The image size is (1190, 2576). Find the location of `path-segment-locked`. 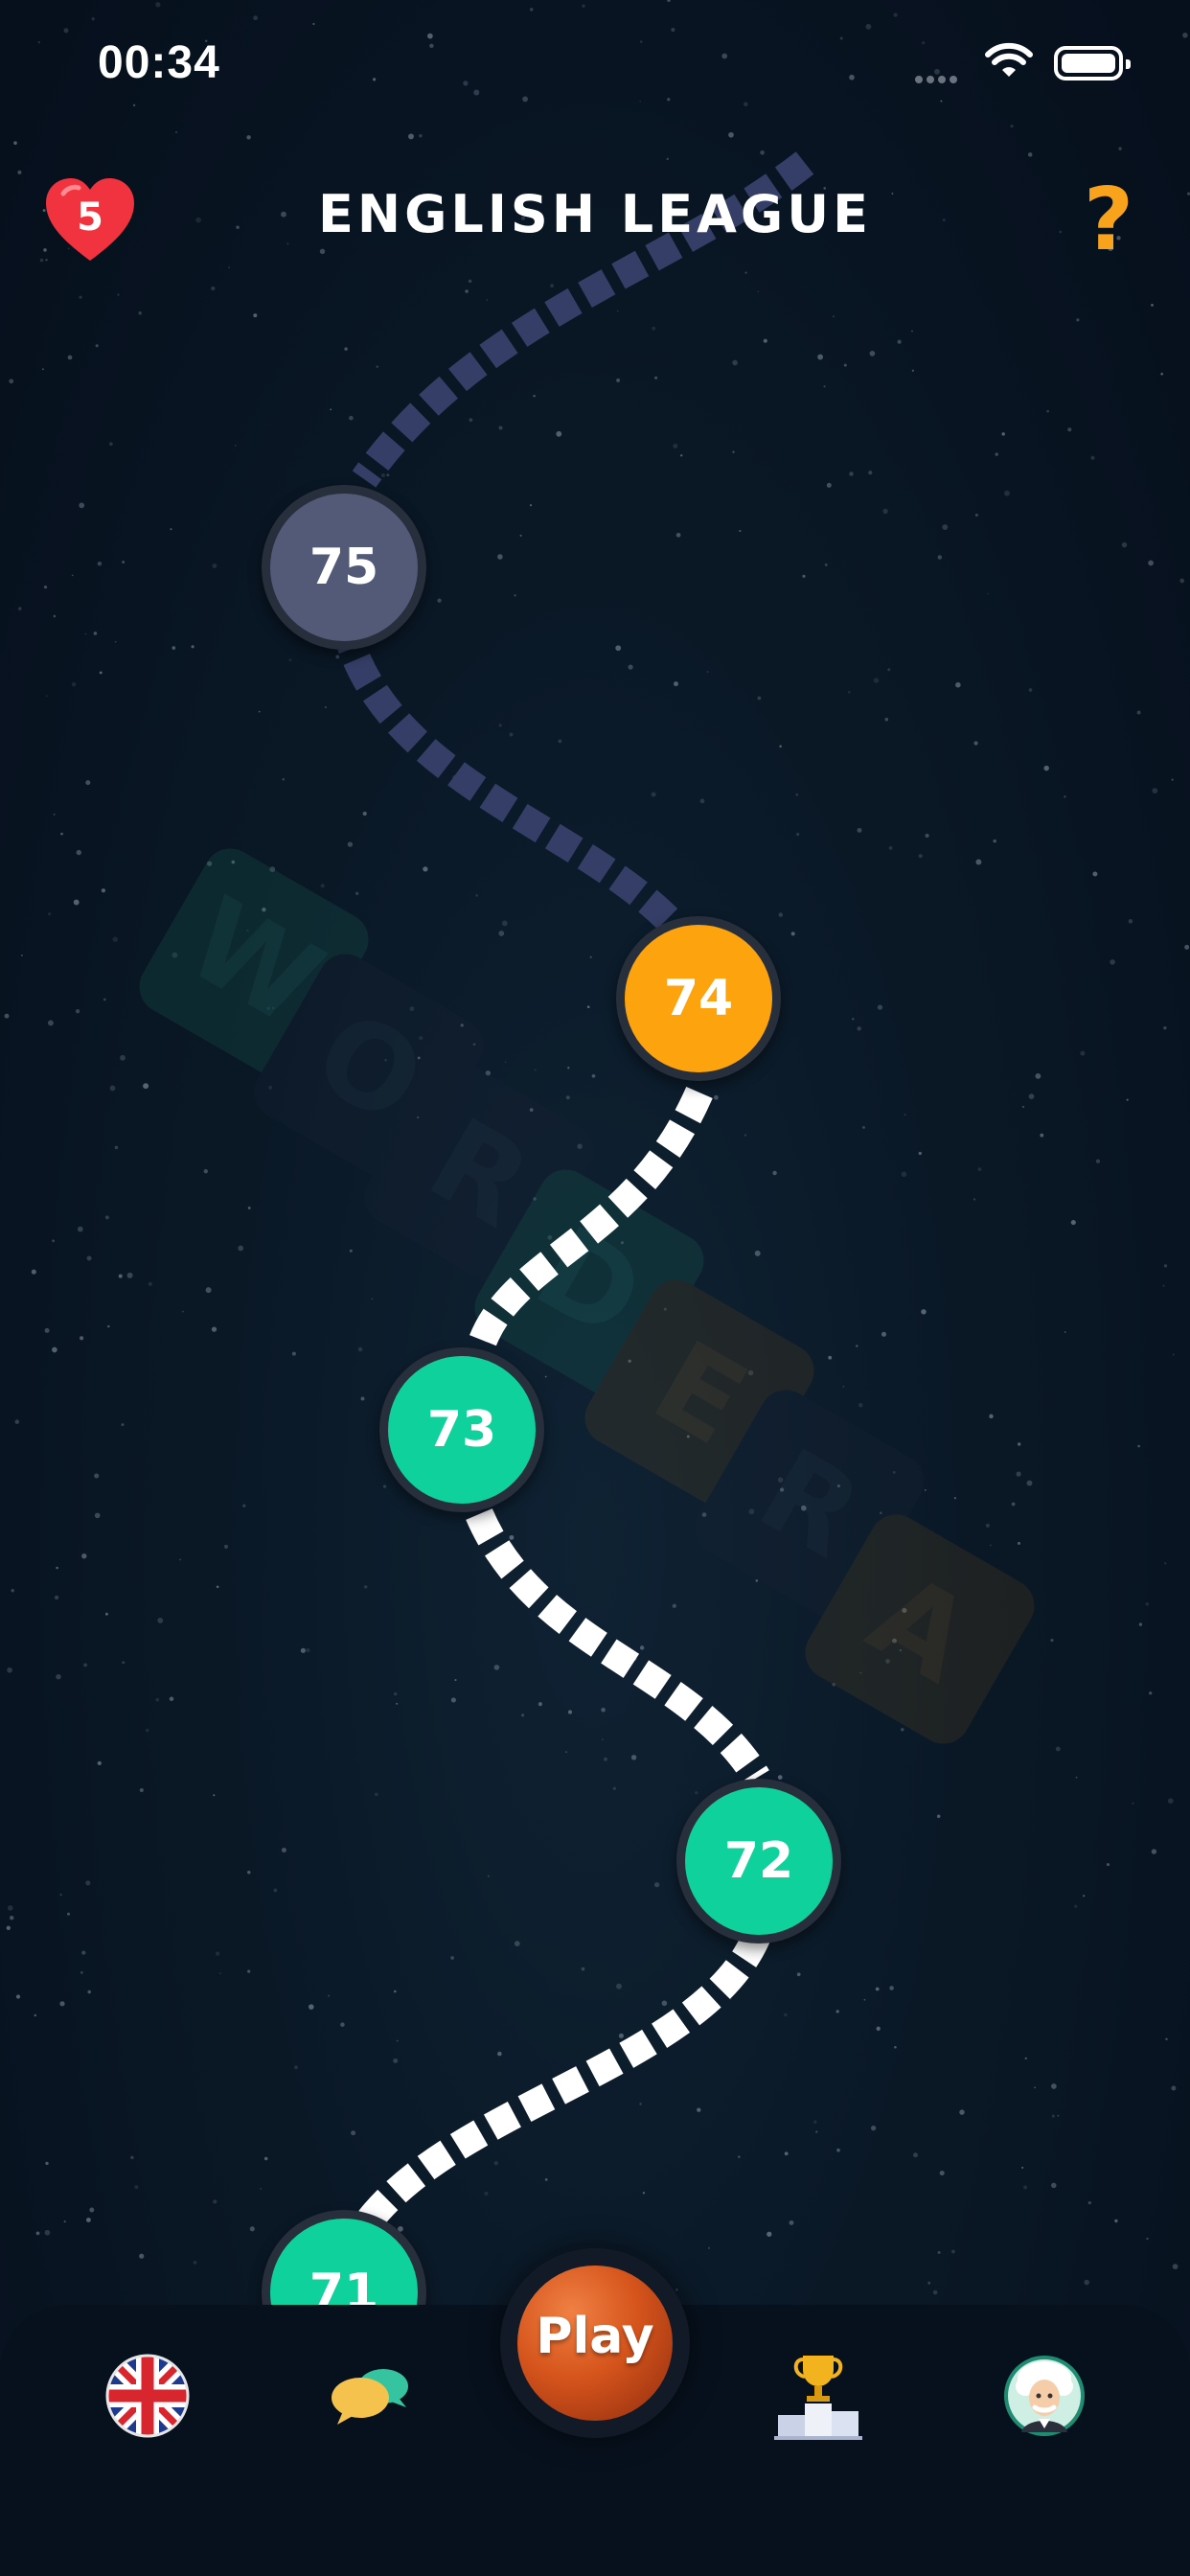

path-segment-locked is located at coordinates (522, 793).